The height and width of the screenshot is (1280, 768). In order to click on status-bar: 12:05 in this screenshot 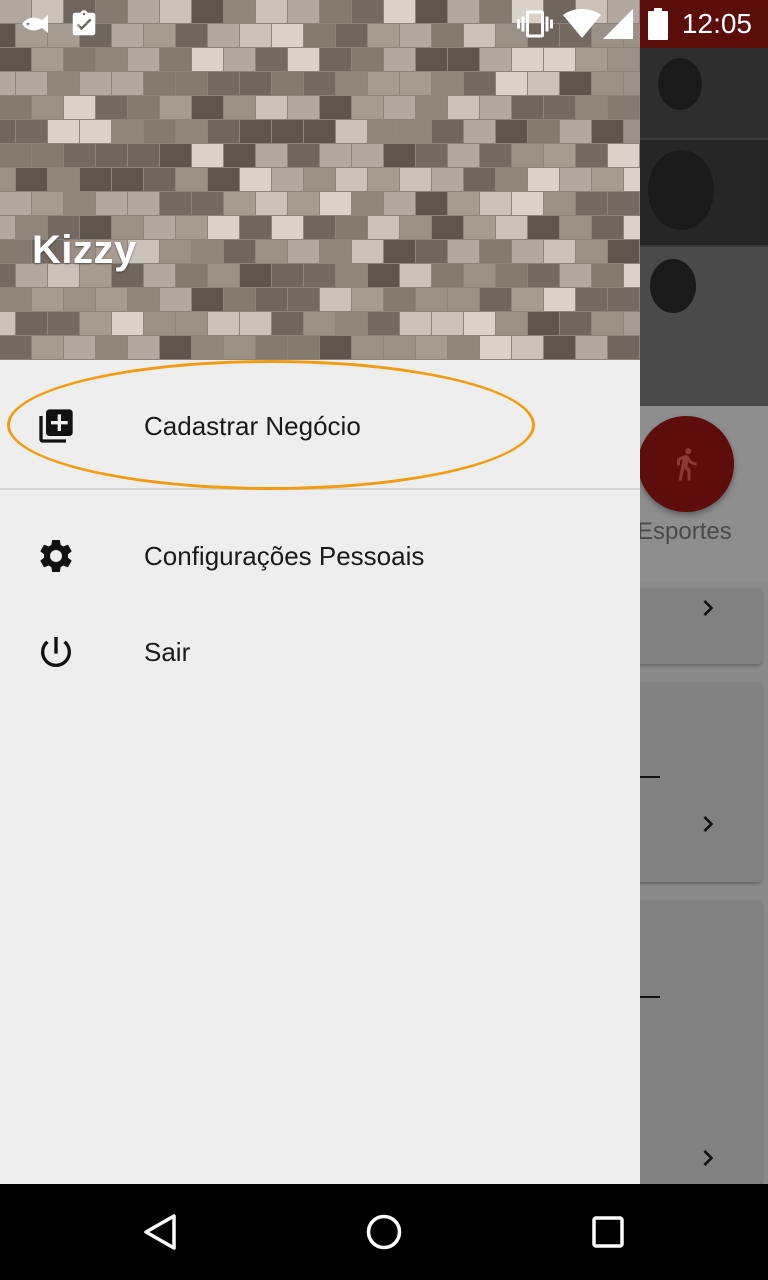, I will do `click(384, 24)`.